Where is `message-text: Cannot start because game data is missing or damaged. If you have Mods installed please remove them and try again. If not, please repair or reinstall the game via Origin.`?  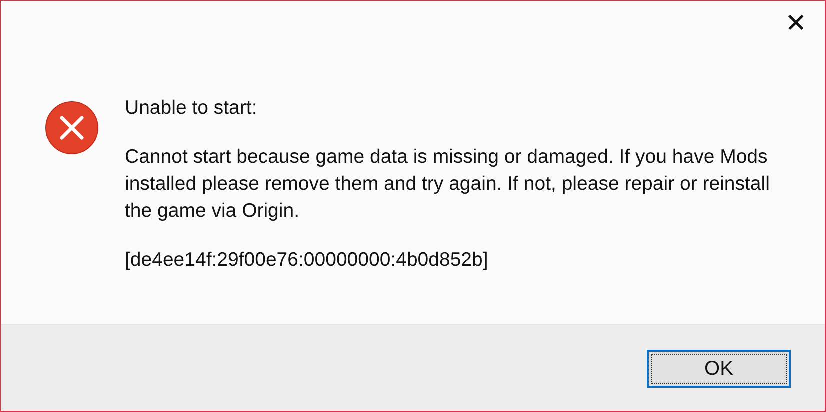 message-text: Cannot start because game data is missing or damaged. If you have Mods installed please remove them and try again. If not, please repair or reinstall the game via Origin. is located at coordinates (448, 184).